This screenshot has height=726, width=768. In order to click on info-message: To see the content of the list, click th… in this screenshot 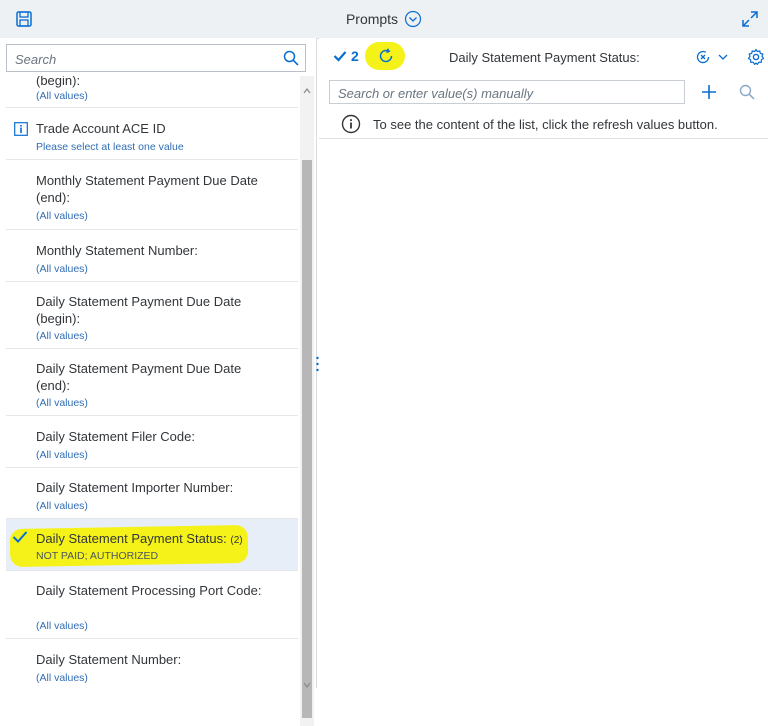, I will do `click(529, 124)`.